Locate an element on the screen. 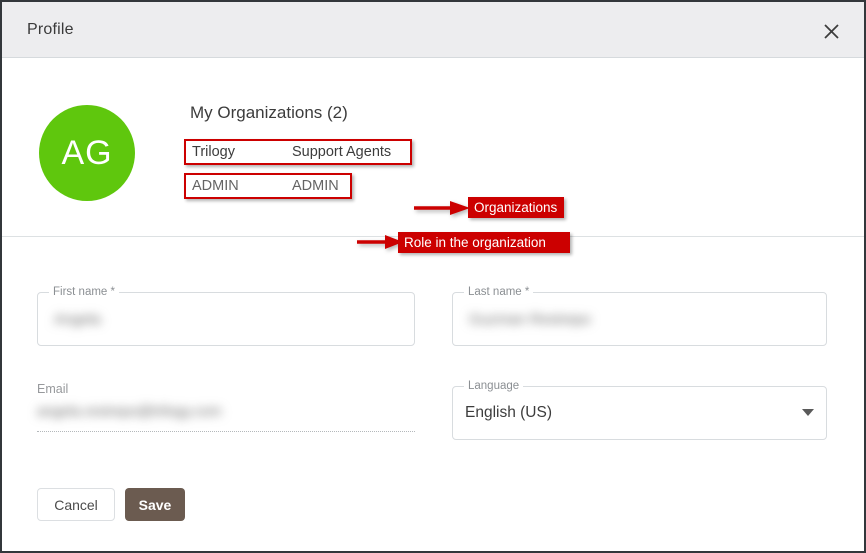 Image resolution: width=866 pixels, height=553 pixels. dialog-header: Profile is located at coordinates (433, 30).